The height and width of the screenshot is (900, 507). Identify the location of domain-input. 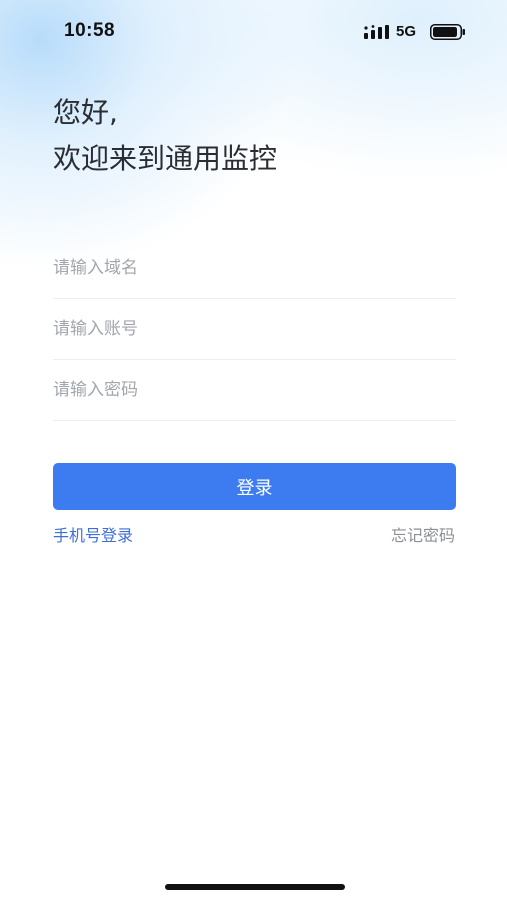
(254, 268).